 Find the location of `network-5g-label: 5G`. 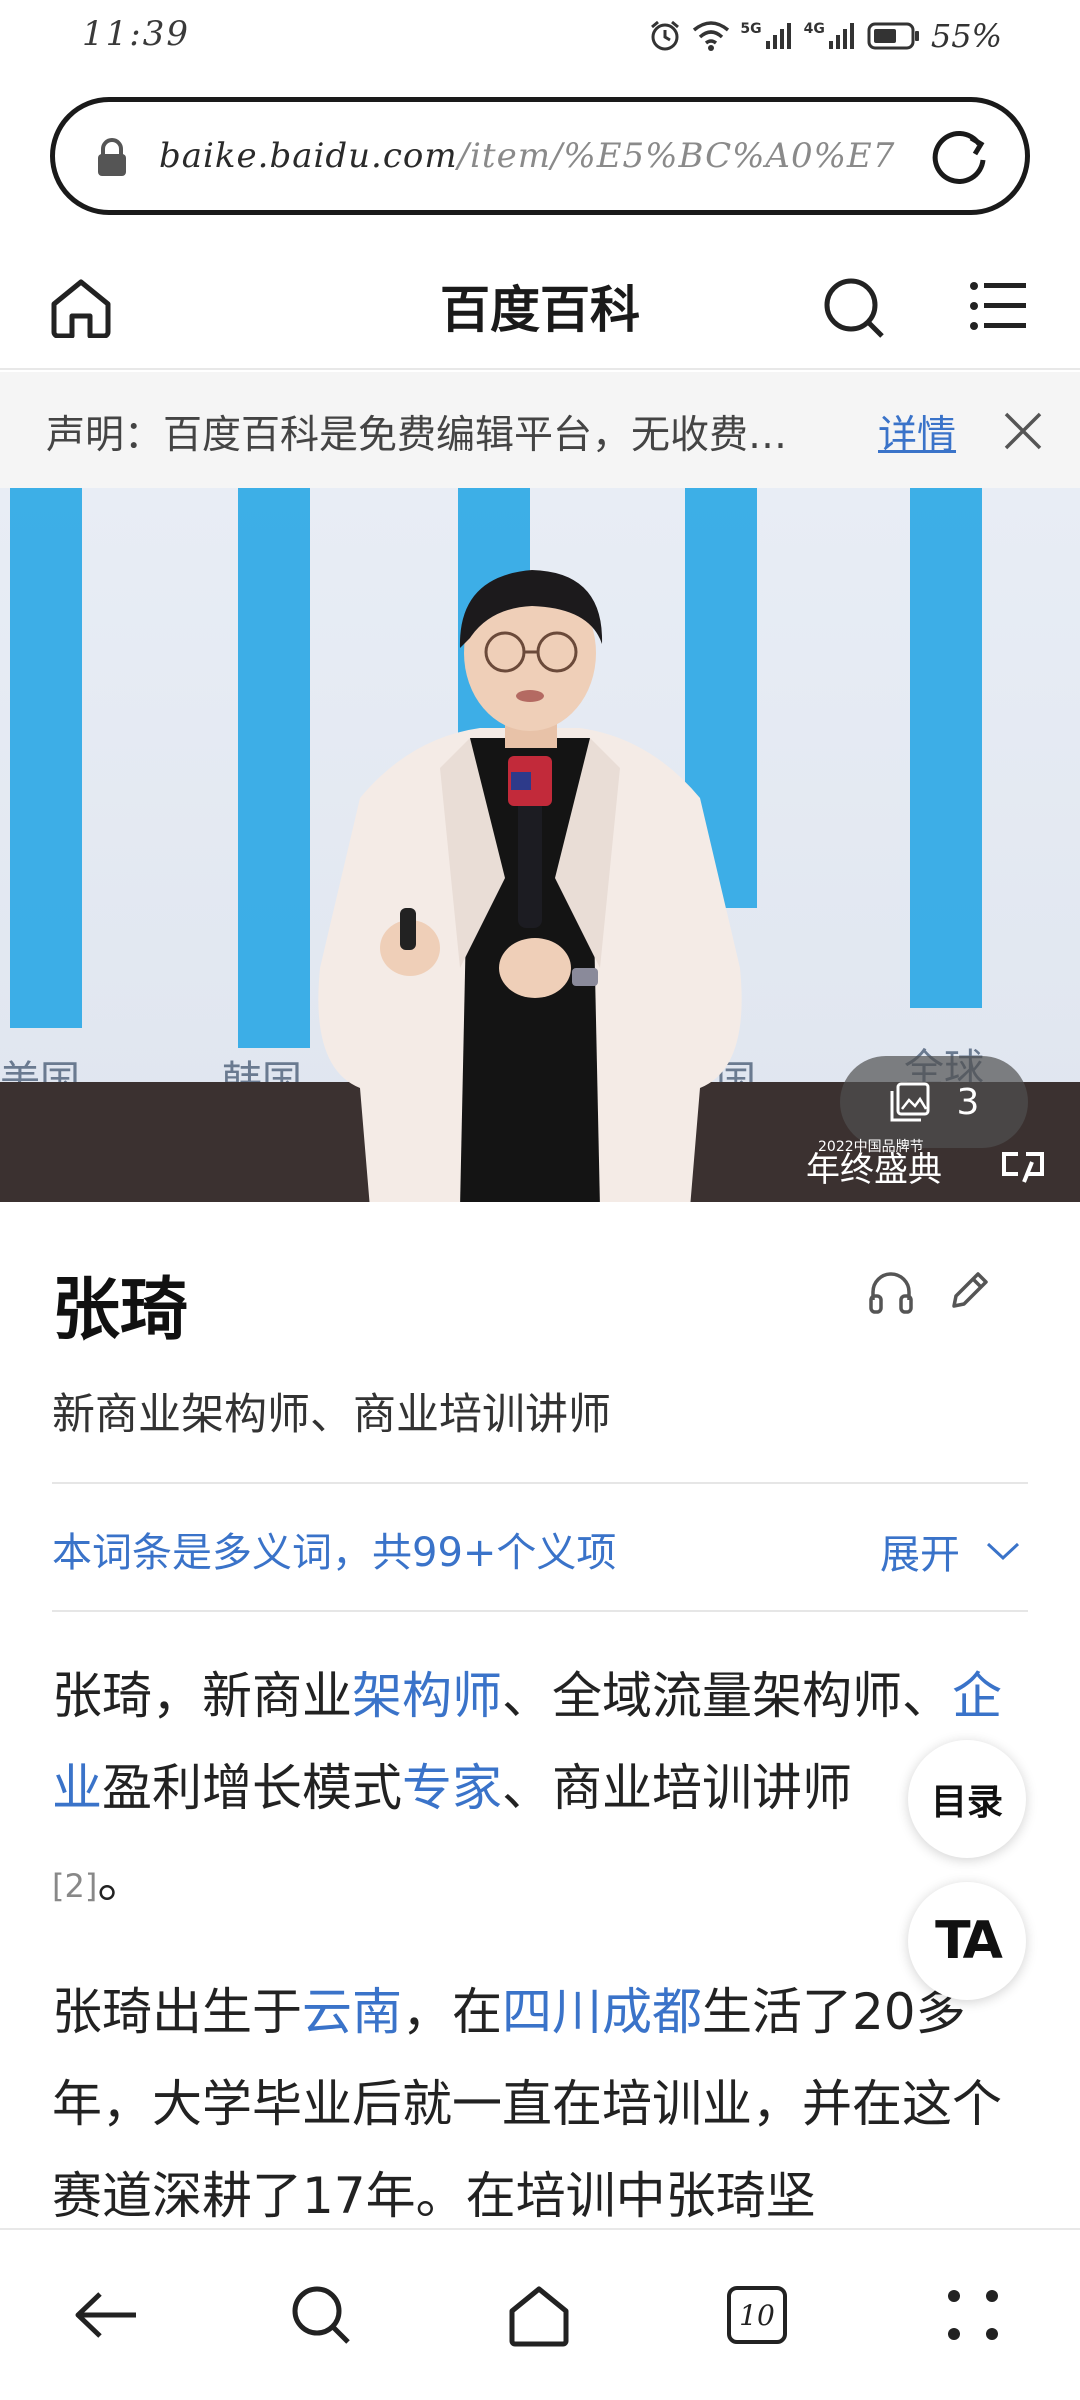

network-5g-label: 5G is located at coordinates (751, 29).